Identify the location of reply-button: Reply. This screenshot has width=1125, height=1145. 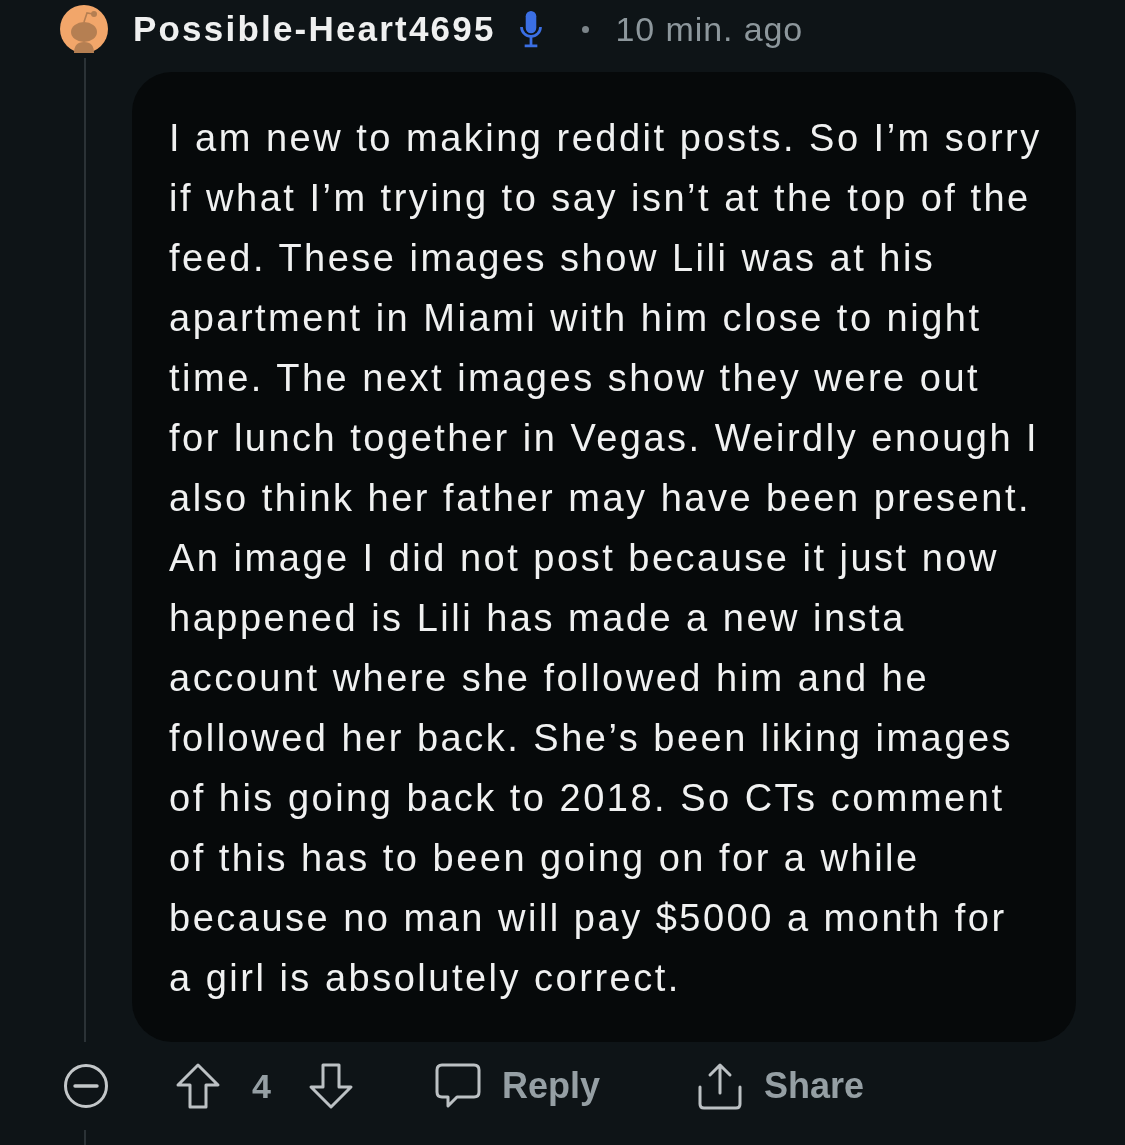
(517, 1086).